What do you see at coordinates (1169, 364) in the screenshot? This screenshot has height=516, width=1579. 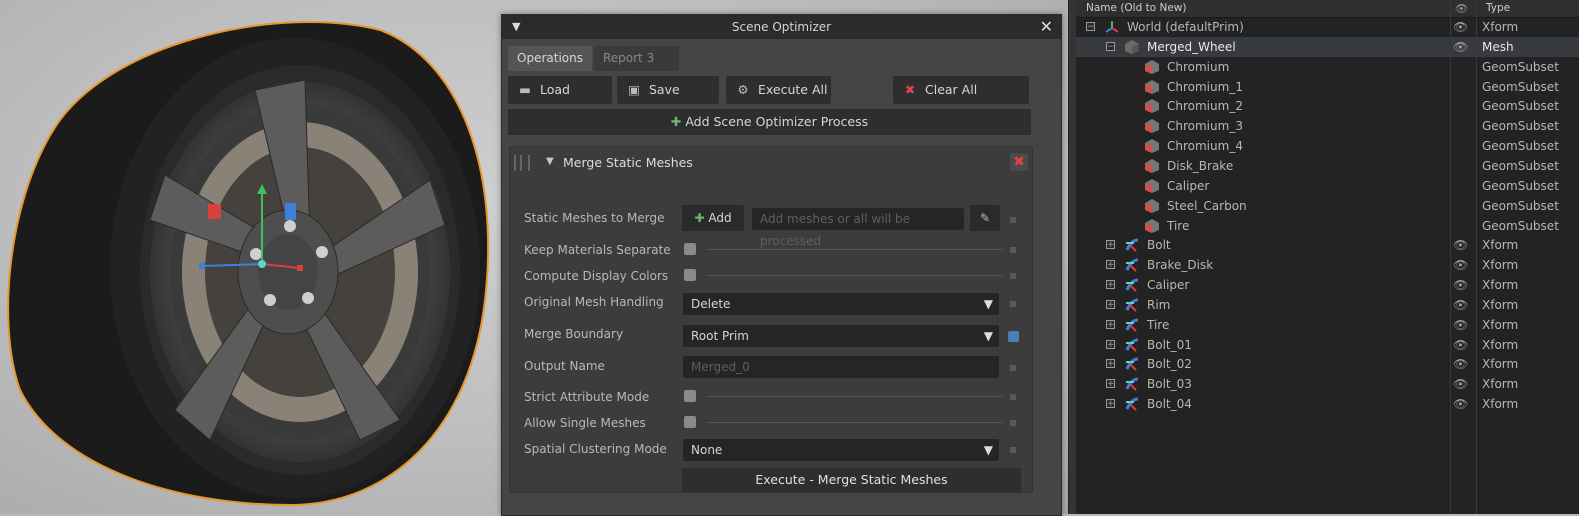 I see `prim-name: Bolt_02` at bounding box center [1169, 364].